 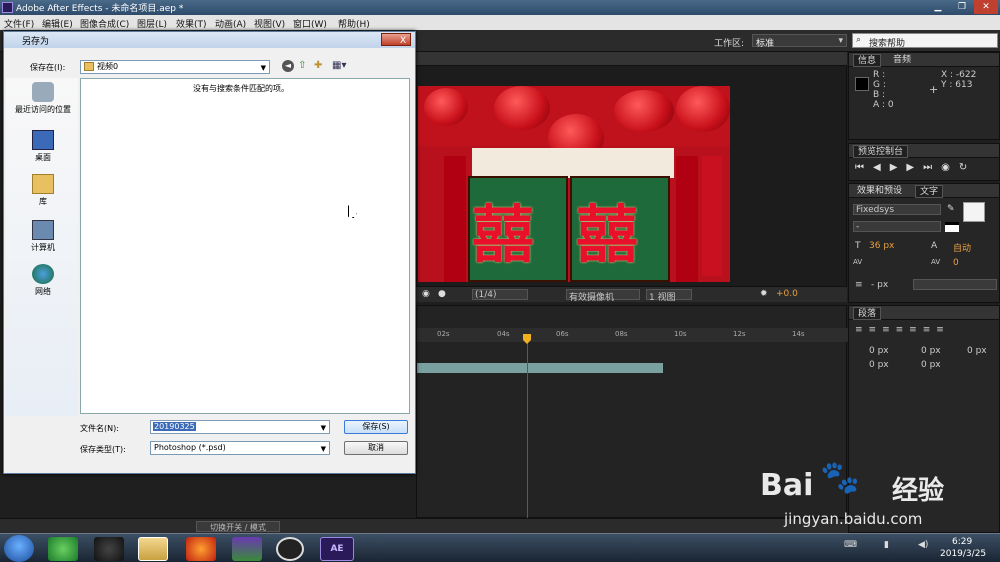 I want to click on first-frame-icon: ⏮, so click(x=864, y=167).